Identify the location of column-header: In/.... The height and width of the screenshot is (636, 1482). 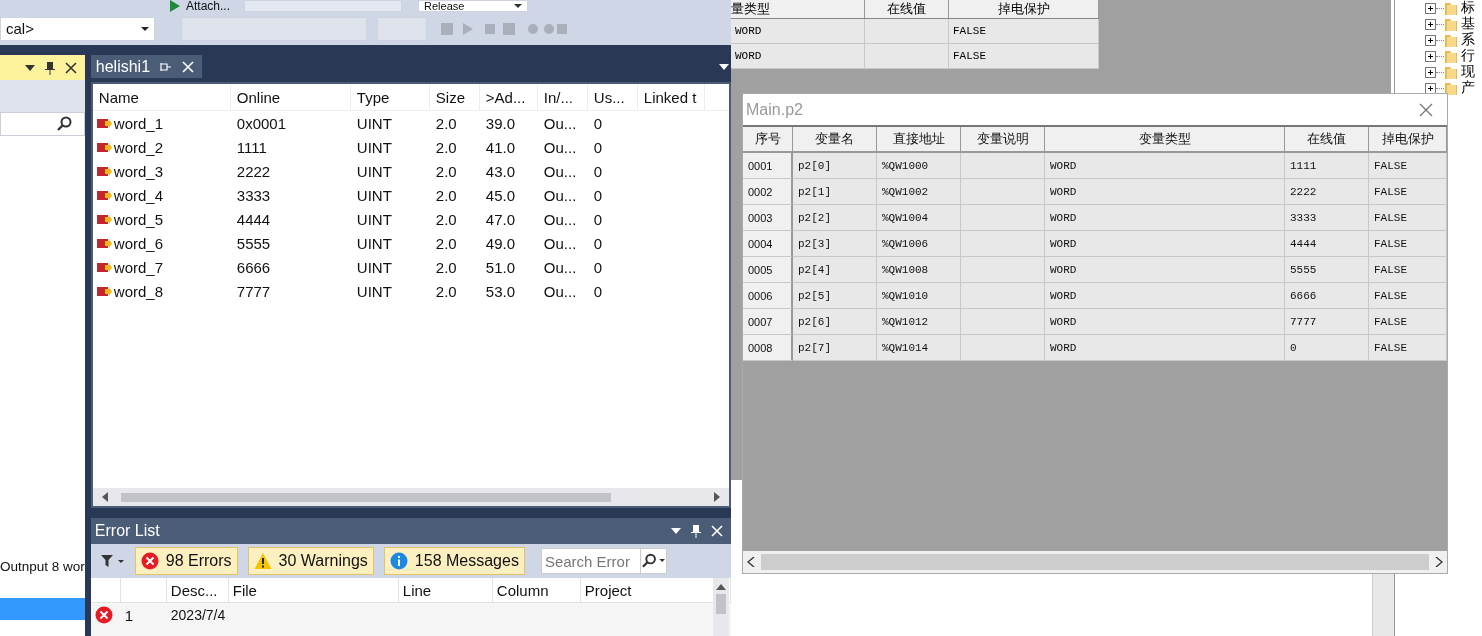
(562, 97).